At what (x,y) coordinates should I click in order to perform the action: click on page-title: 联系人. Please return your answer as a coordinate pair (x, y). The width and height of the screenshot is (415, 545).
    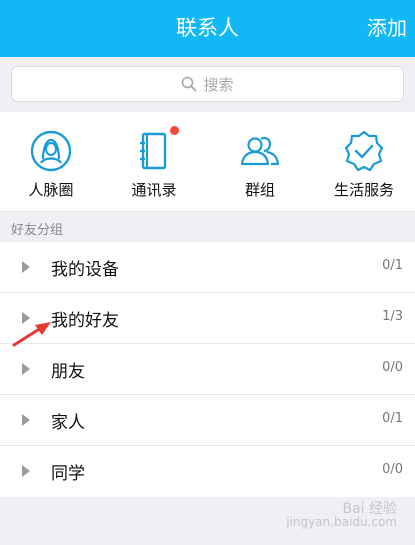
    Looking at the image, I should click on (207, 28).